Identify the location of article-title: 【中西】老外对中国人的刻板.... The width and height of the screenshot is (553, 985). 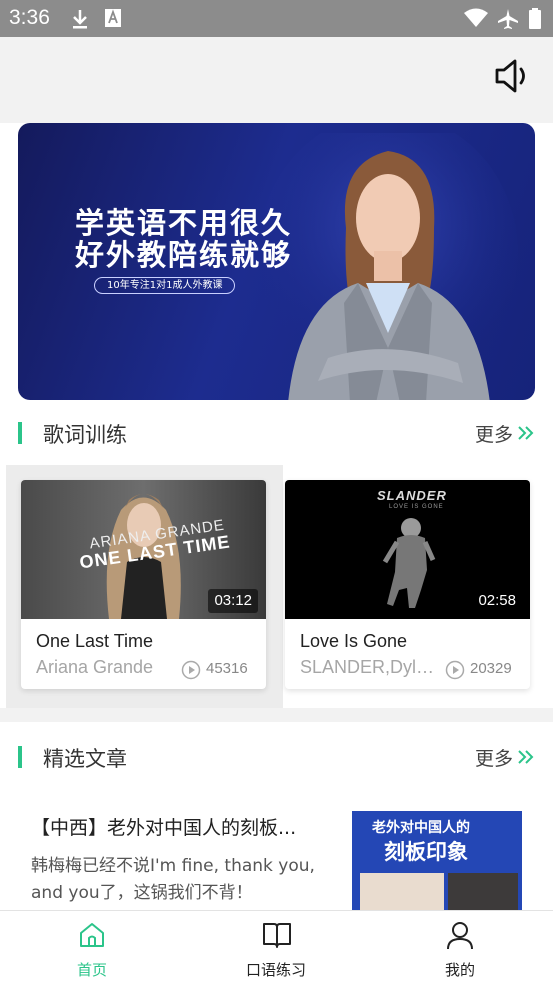
(164, 828).